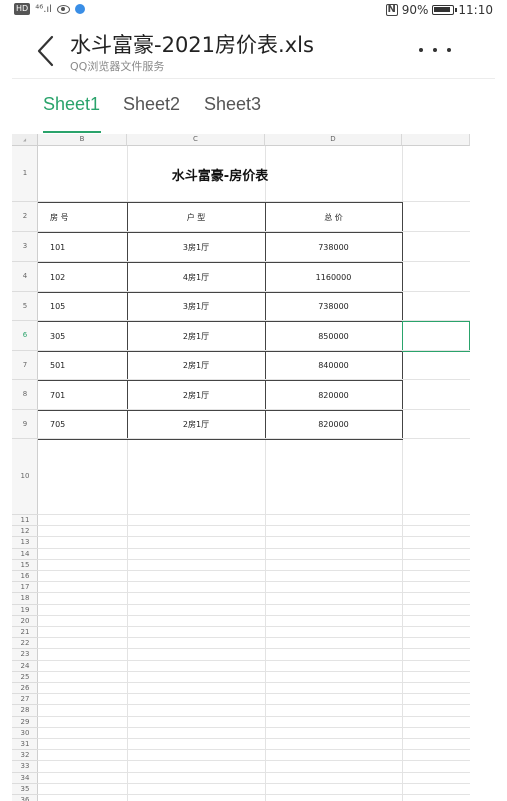 Image resolution: width=507 pixels, height=801 pixels. Describe the element at coordinates (25, 610) in the screenshot. I see `row-header-19: 19` at that location.